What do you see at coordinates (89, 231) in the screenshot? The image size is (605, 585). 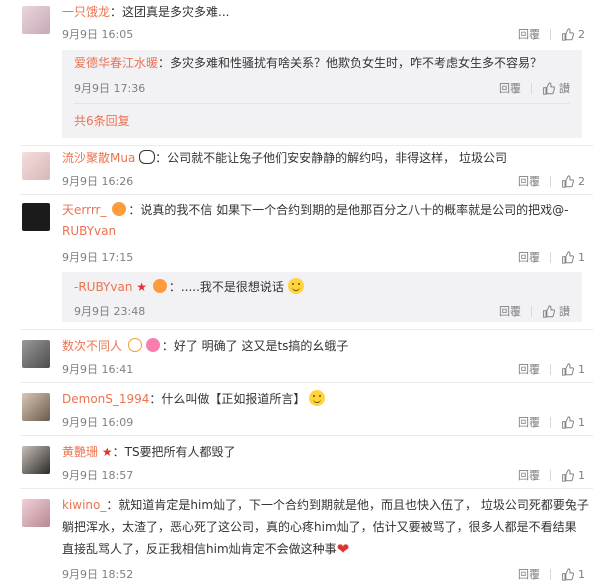 I see `mention-link: RUBYvan` at bounding box center [89, 231].